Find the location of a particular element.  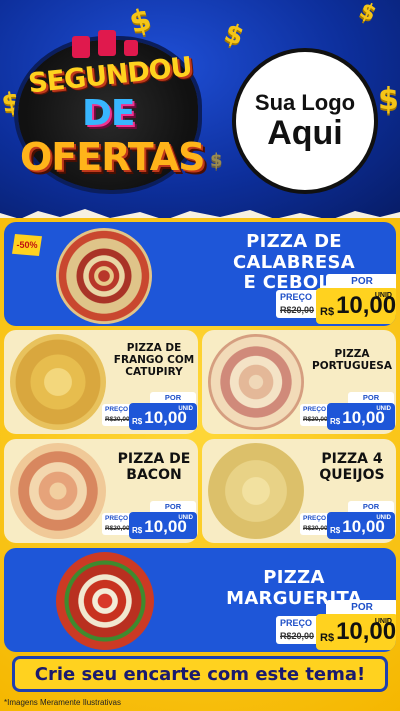

logo-placeholder: Sua Logo Aqui is located at coordinates (305, 121).